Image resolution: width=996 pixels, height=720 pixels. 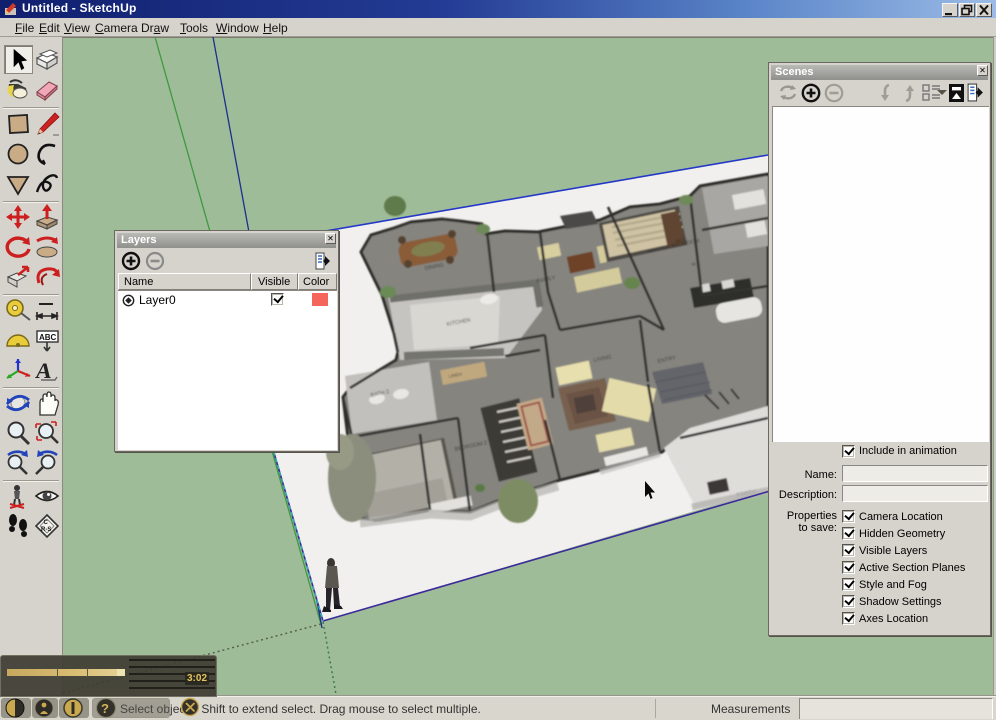 What do you see at coordinates (43, 370) in the screenshot?
I see `svg-text: A` at bounding box center [43, 370].